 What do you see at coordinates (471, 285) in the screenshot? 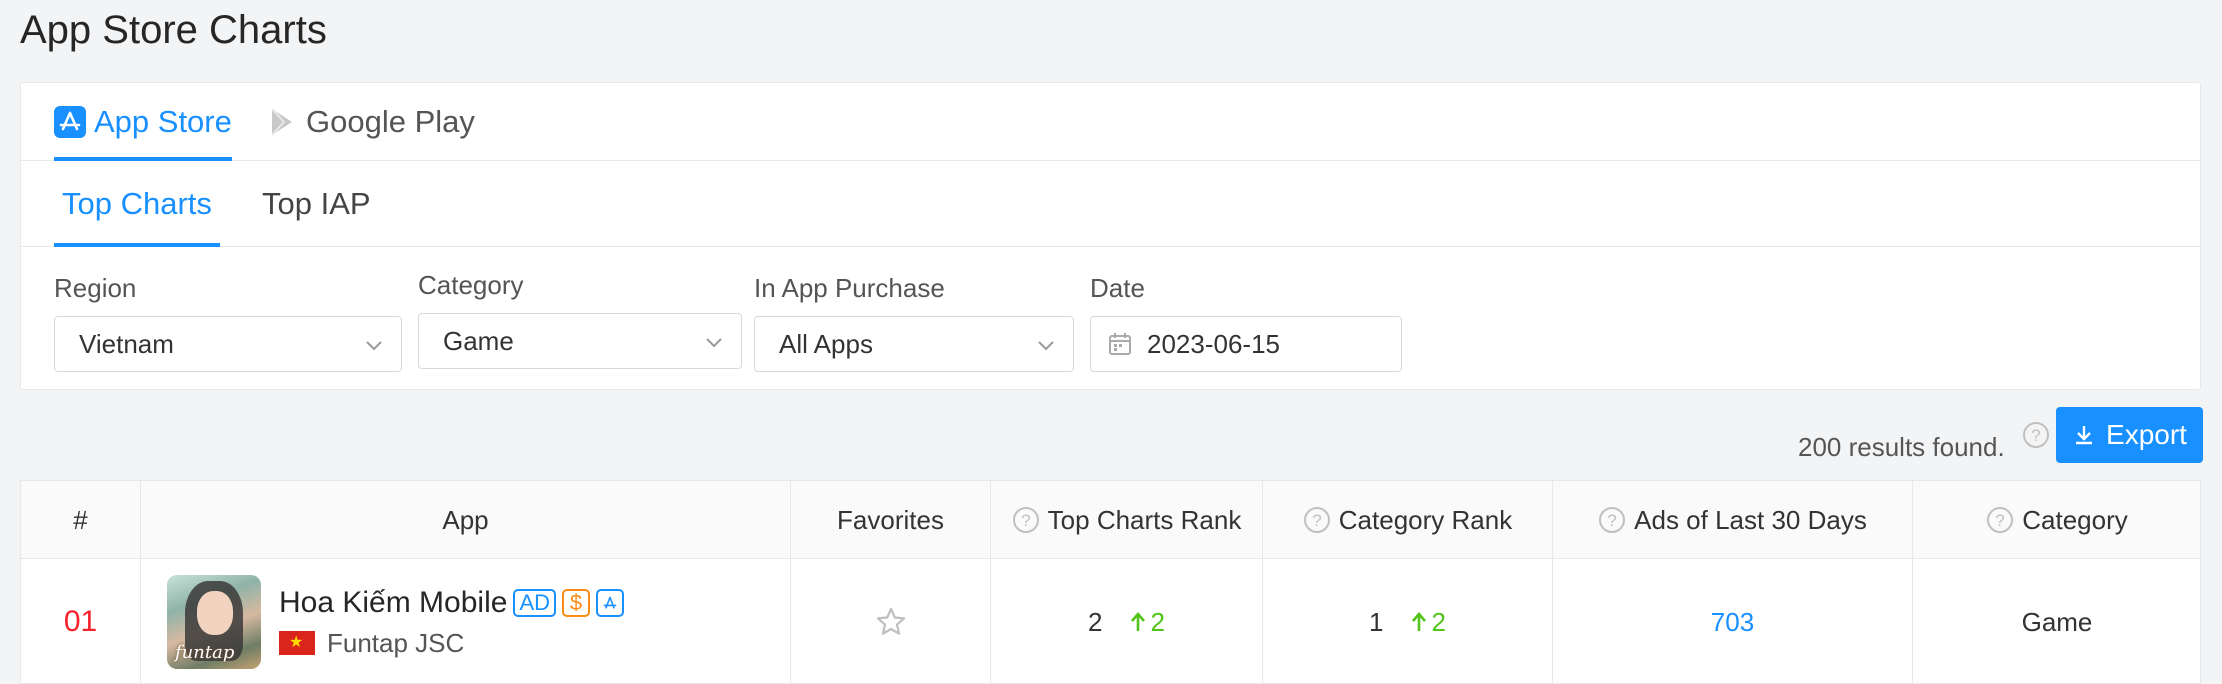
I see `category-label: Category` at bounding box center [471, 285].